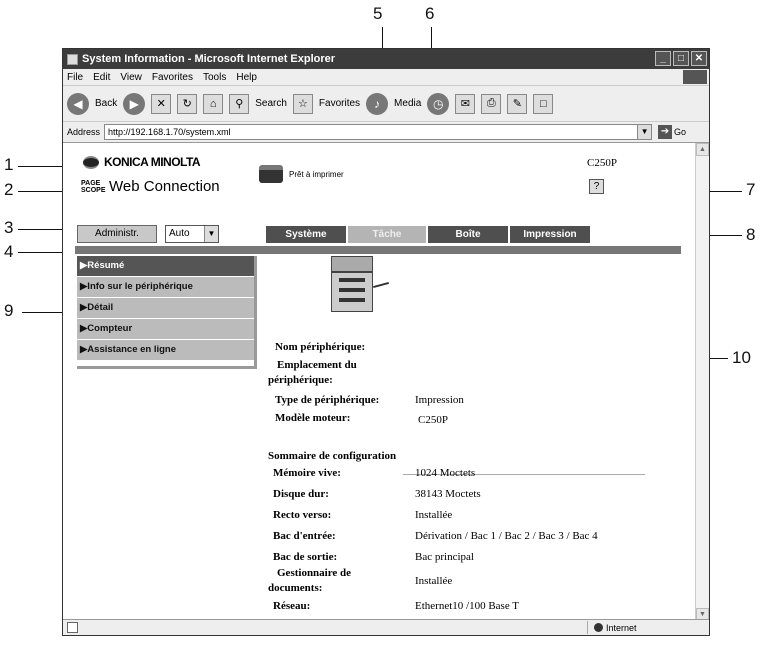 Image resolution: width=767 pixels, height=648 pixels. I want to click on tab-systeme: Système, so click(307, 234).